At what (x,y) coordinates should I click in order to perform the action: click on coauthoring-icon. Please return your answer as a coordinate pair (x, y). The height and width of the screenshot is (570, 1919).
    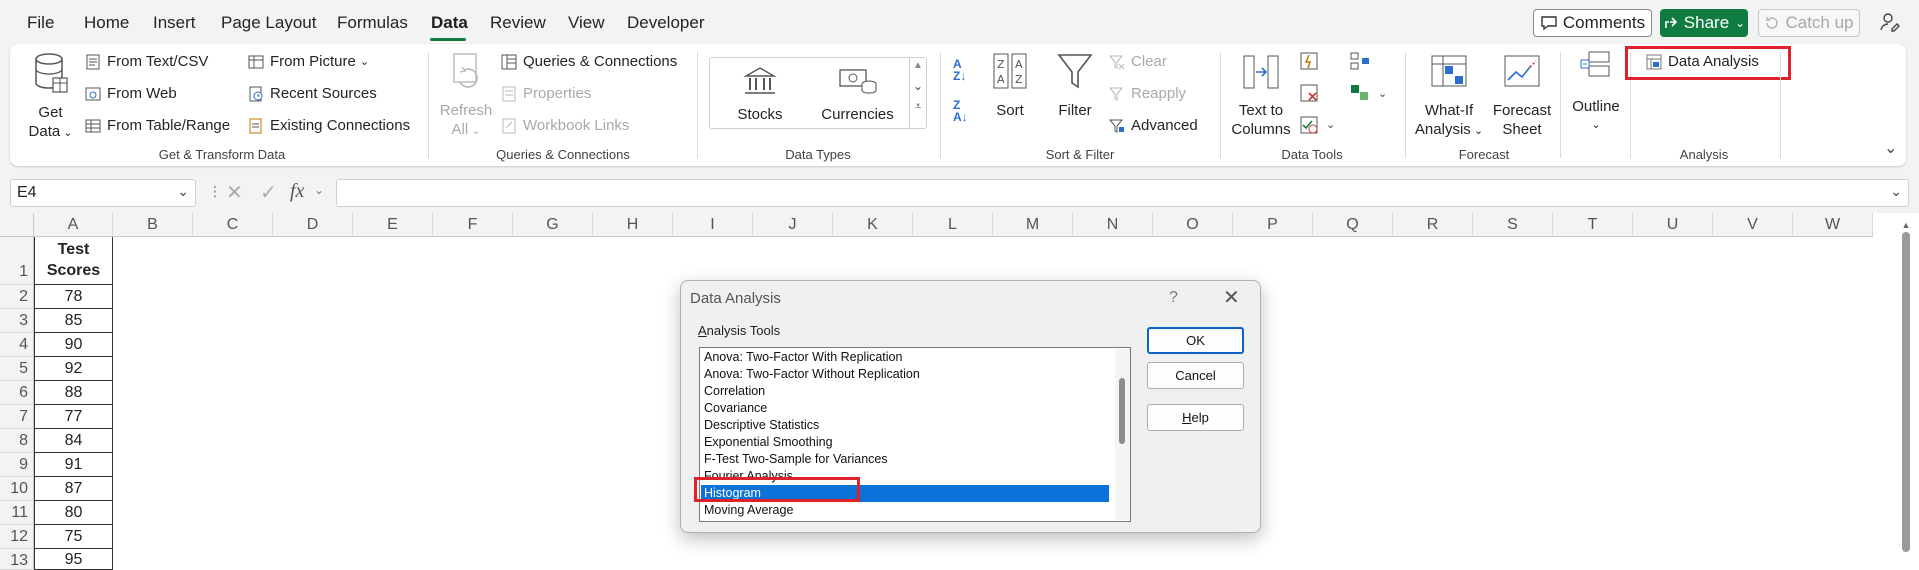
    Looking at the image, I should click on (1890, 24).